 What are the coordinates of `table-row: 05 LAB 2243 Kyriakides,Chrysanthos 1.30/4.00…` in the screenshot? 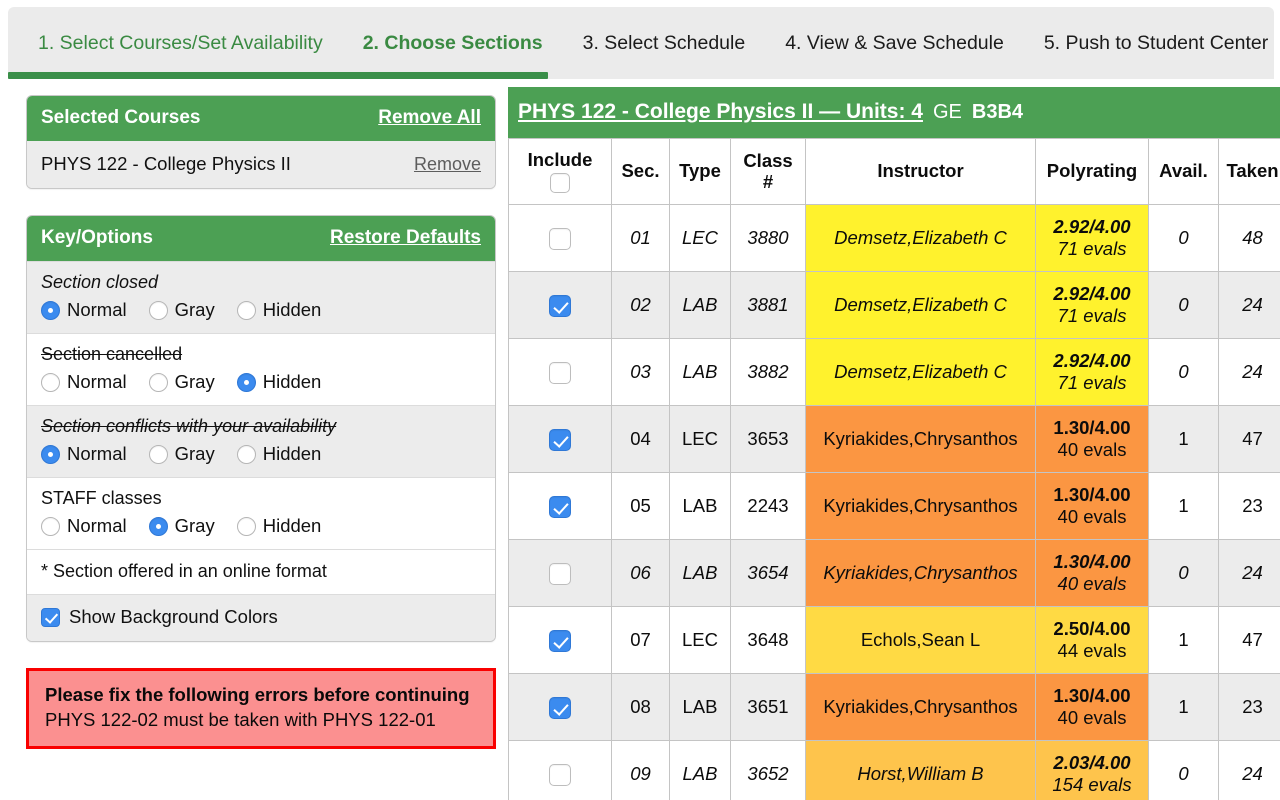 It's located at (894, 506).